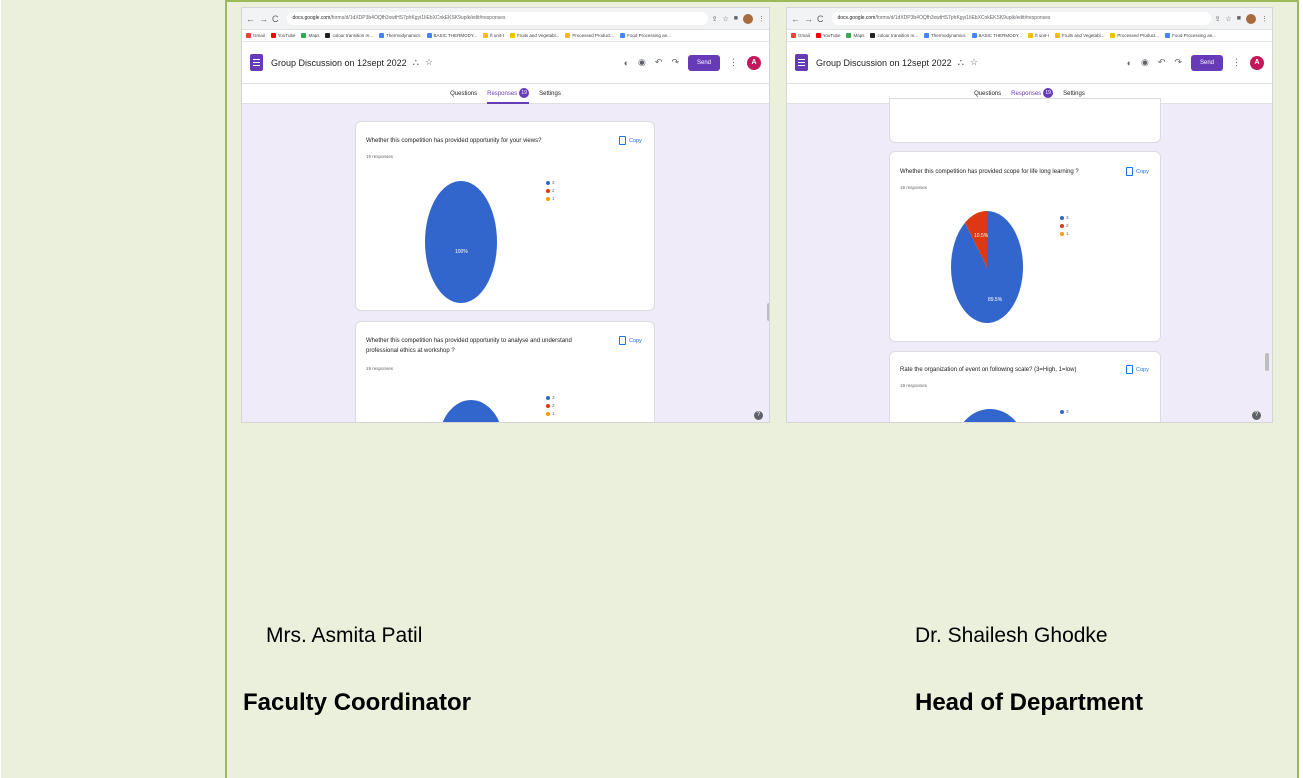 The height and width of the screenshot is (778, 1303). Describe the element at coordinates (463, 94) in the screenshot. I see `tab-questions: Questions` at that location.